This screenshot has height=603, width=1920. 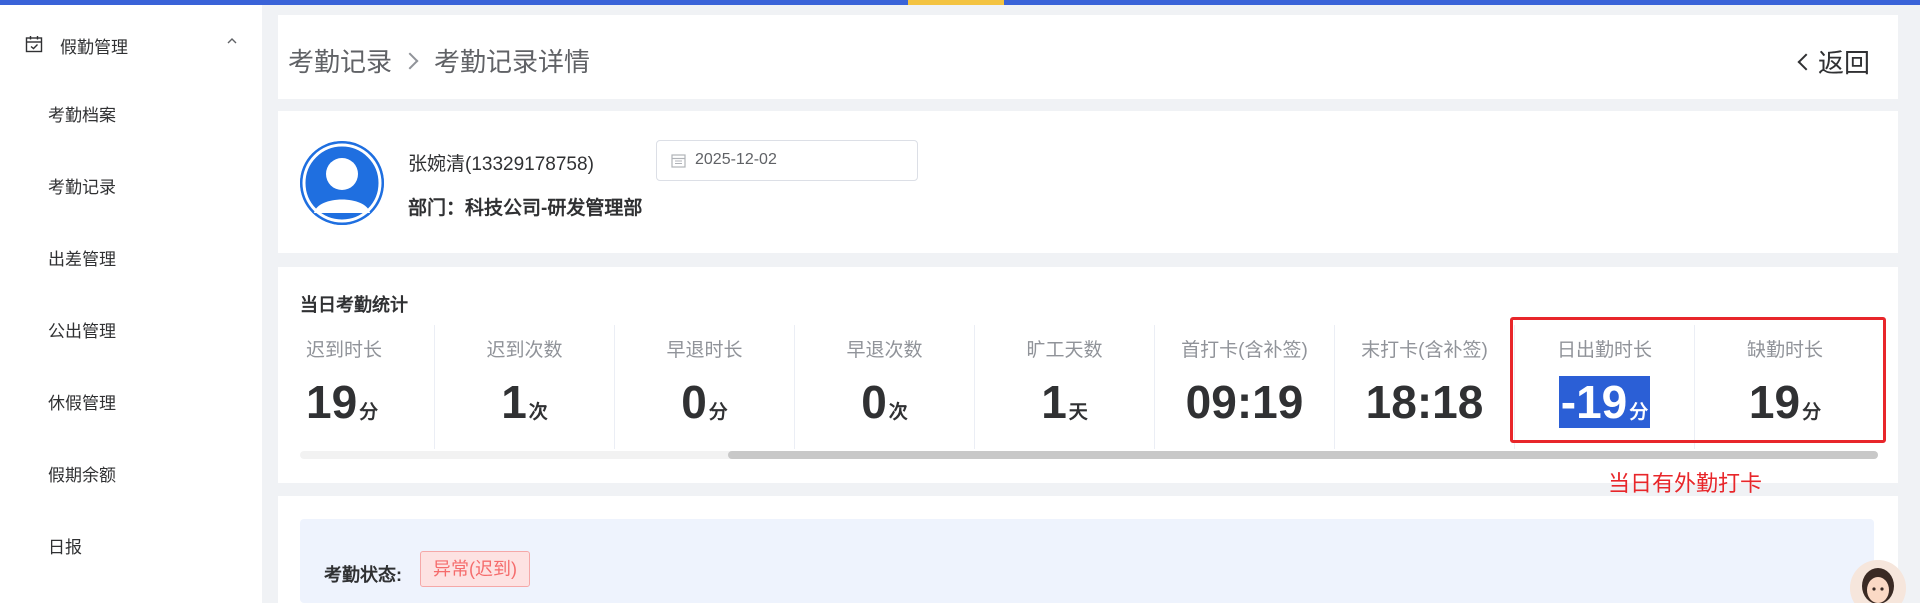 What do you see at coordinates (704, 402) in the screenshot?
I see `stat-value: 0分` at bounding box center [704, 402].